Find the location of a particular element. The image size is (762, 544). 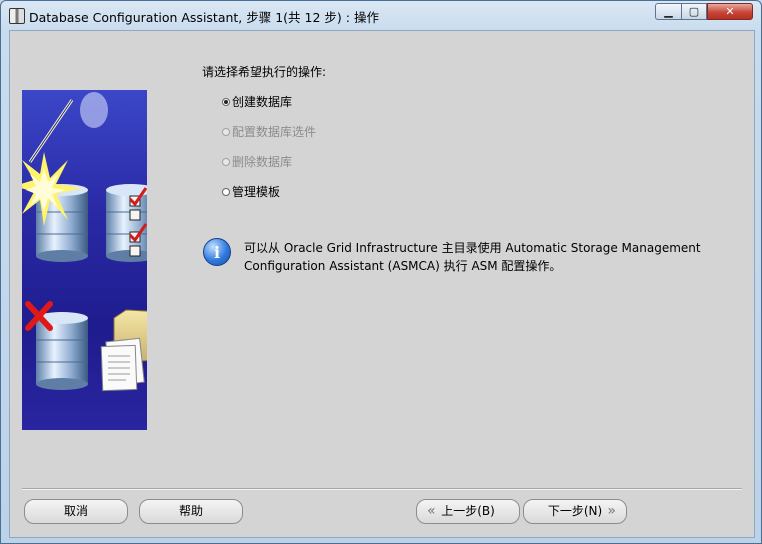

app-icon is located at coordinates (17, 16).